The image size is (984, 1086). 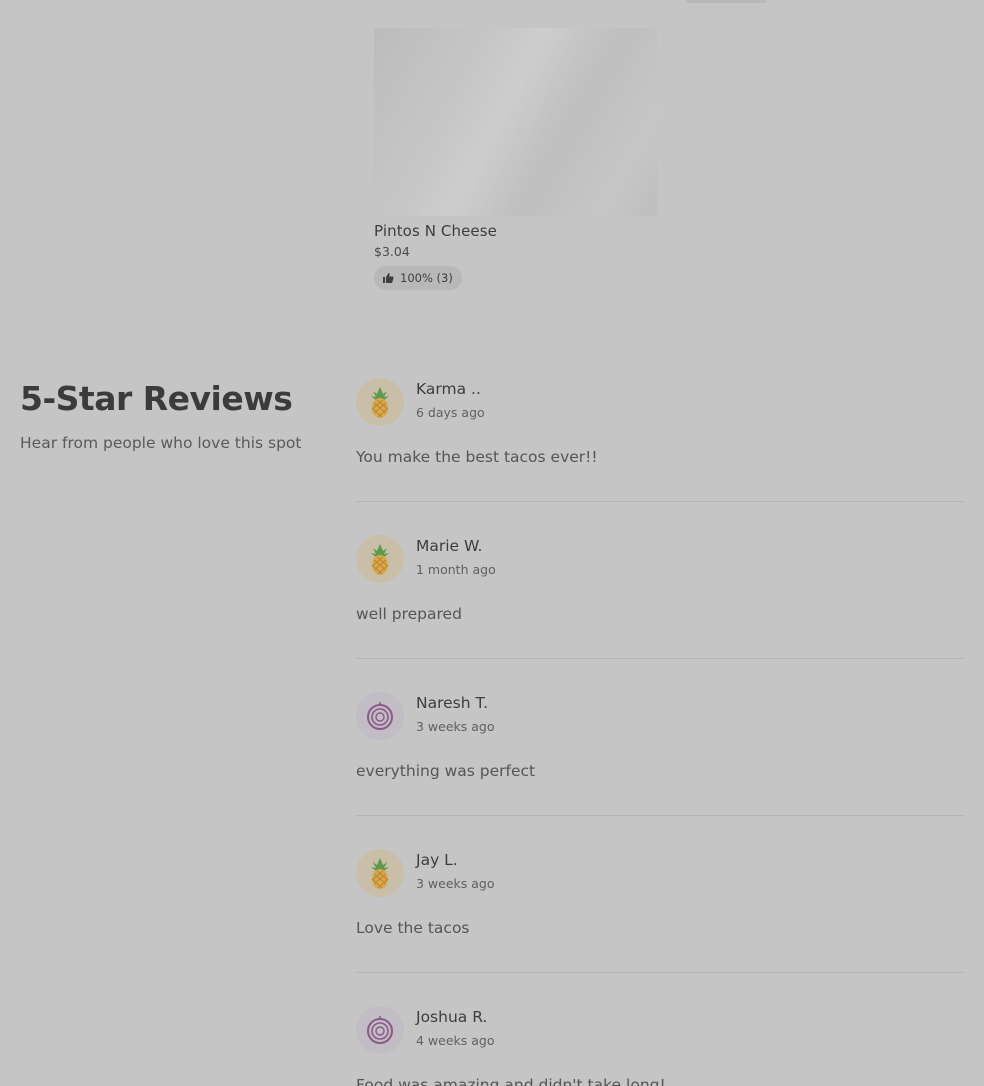 I want to click on review-item: Jay L. 3 weeks ago Love the tacos, so click(x=660, y=894).